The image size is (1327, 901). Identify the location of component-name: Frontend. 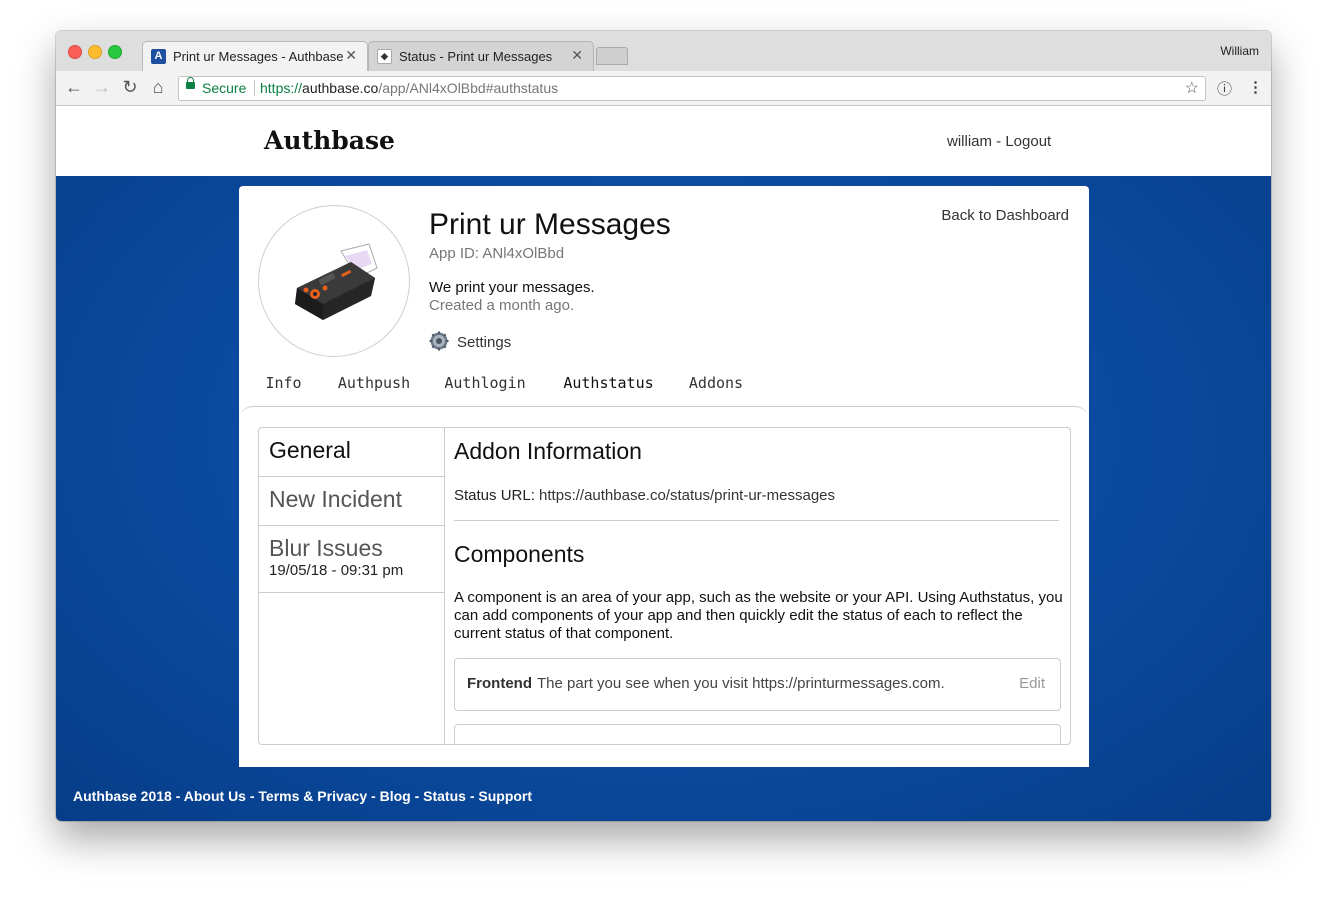
(499, 683).